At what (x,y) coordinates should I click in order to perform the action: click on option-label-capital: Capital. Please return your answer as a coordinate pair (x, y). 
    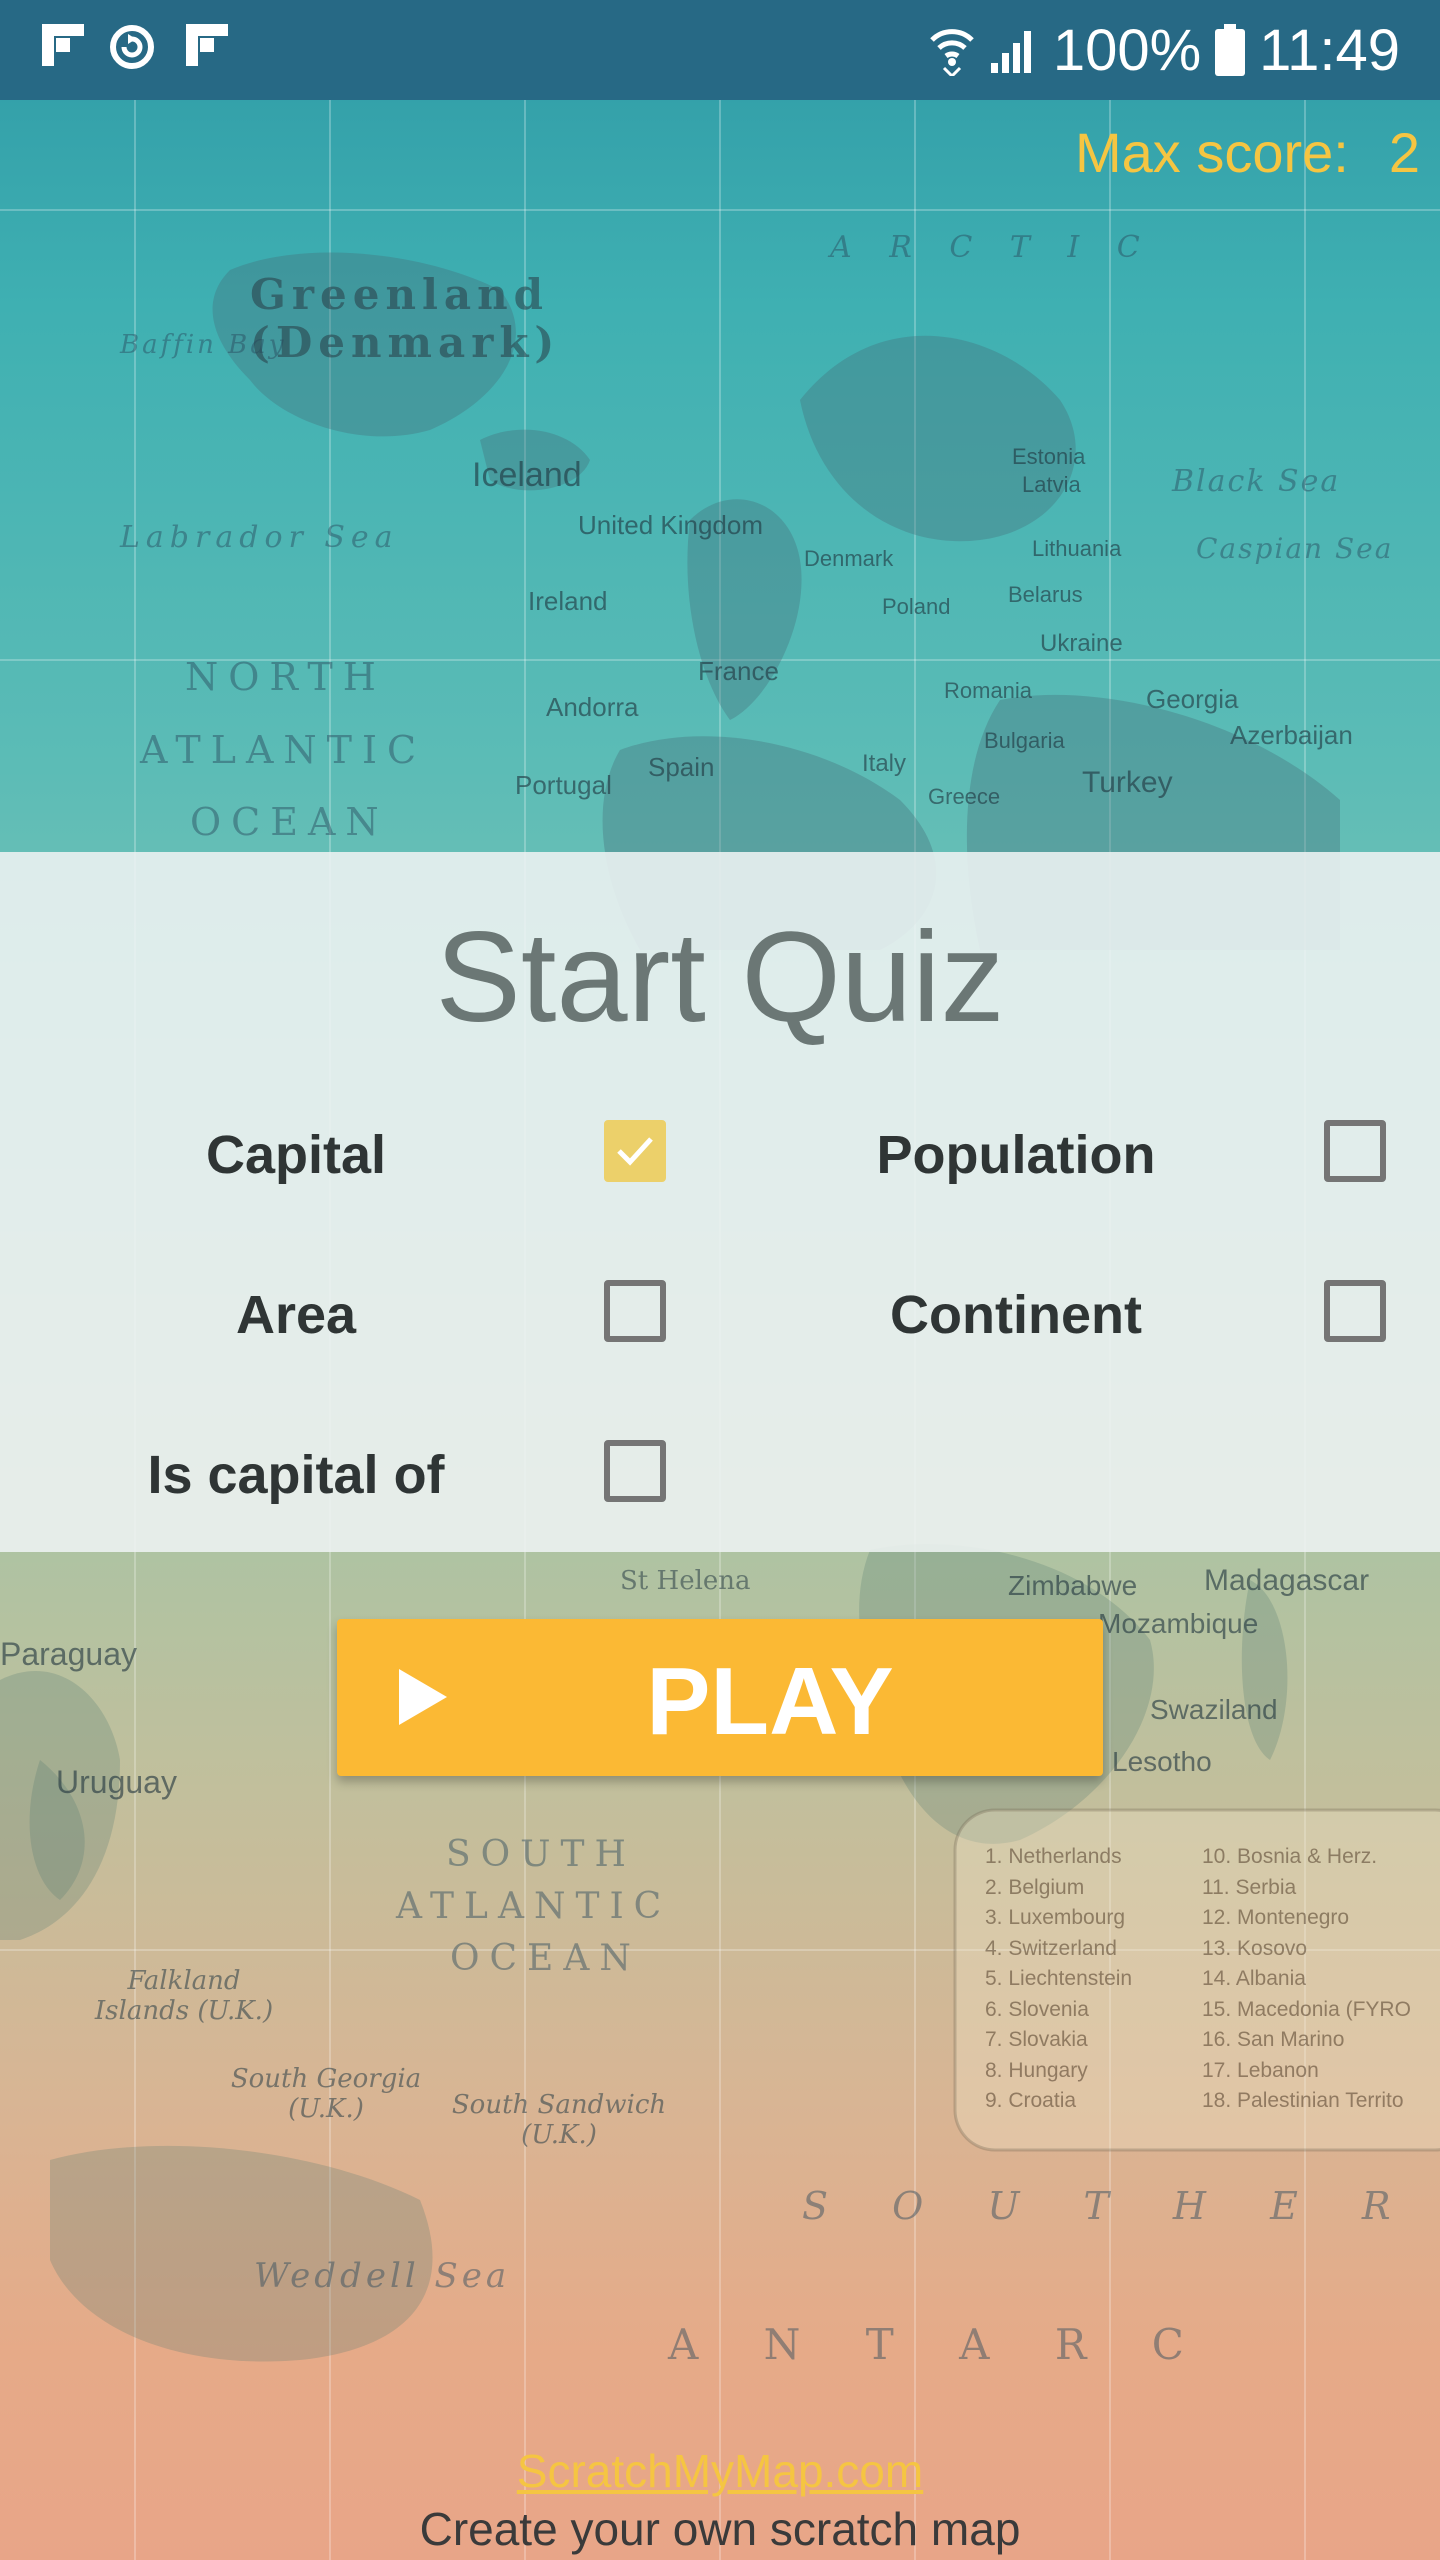
    Looking at the image, I should click on (296, 1155).